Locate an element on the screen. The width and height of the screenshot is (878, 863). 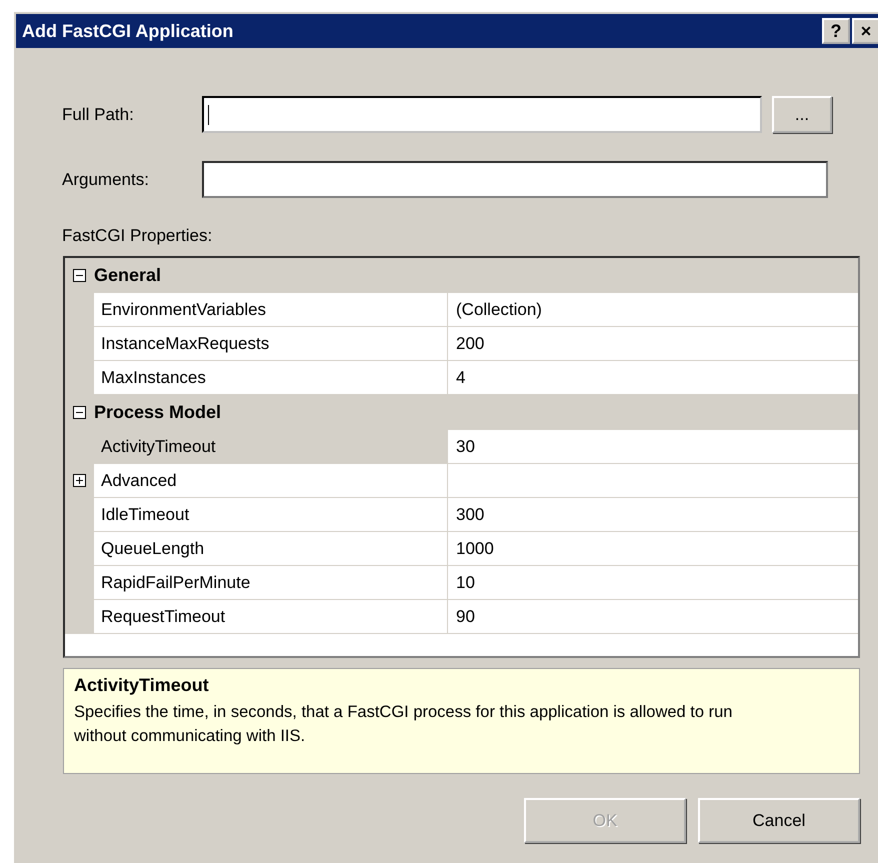
section-label: FastCGI Properties: is located at coordinates (138, 236).